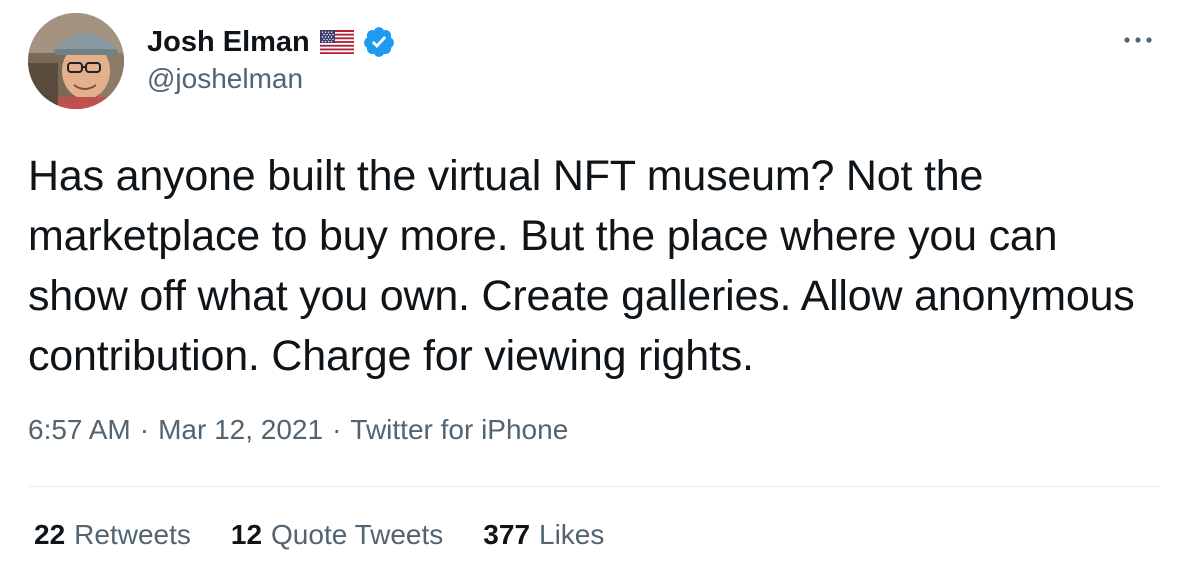 Image resolution: width=1182 pixels, height=578 pixels. I want to click on more-dots-icon, so click(1138, 40).